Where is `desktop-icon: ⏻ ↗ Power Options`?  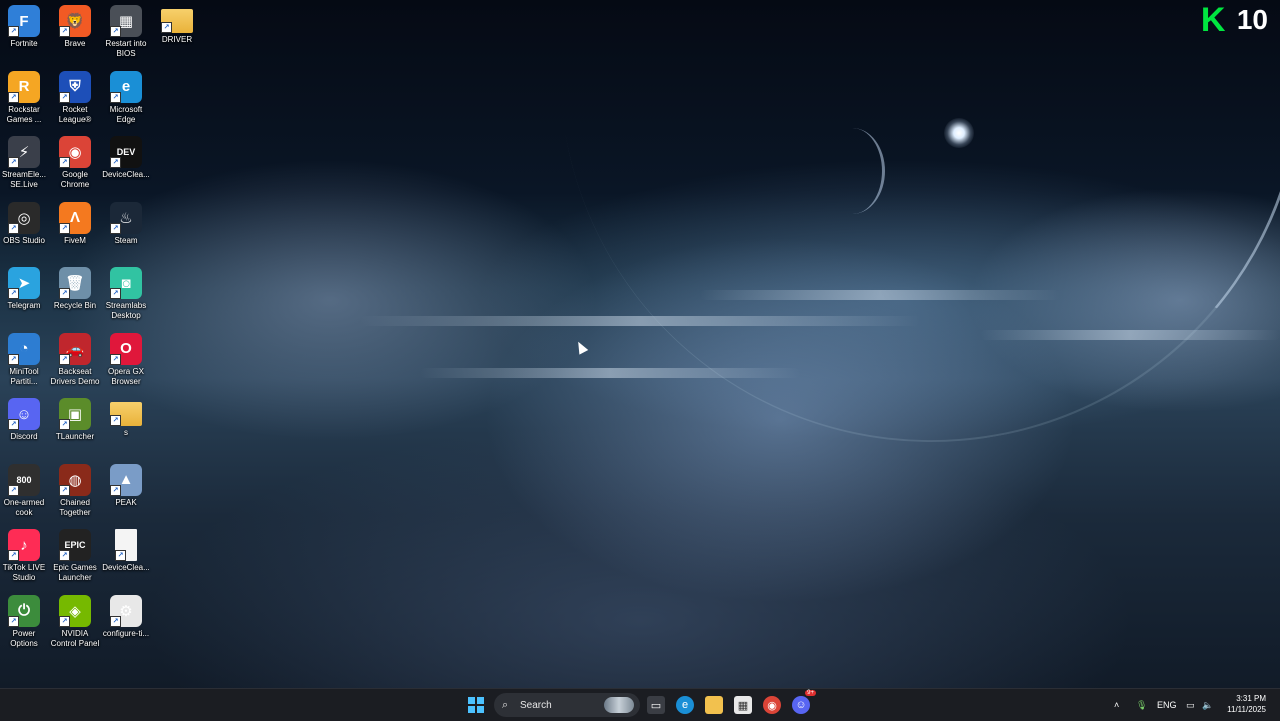
desktop-icon: ⏻ ↗ Power Options is located at coordinates (24, 621).